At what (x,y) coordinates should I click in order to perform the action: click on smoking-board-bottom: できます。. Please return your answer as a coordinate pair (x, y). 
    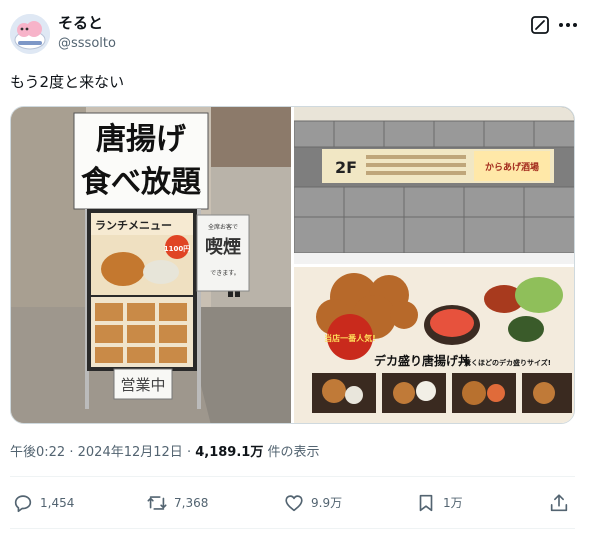
    Looking at the image, I should click on (224, 273).